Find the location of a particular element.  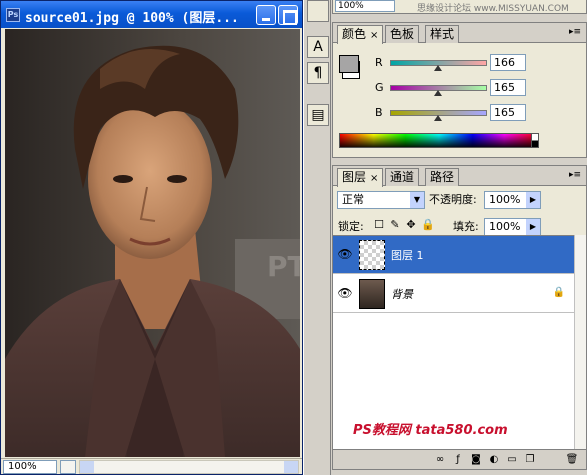

mask-icon: ◙ is located at coordinates (476, 460).